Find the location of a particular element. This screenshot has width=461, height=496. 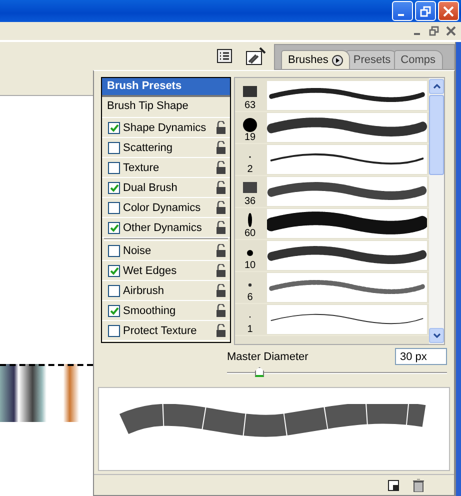

new-brush-icon is located at coordinates (393, 485).